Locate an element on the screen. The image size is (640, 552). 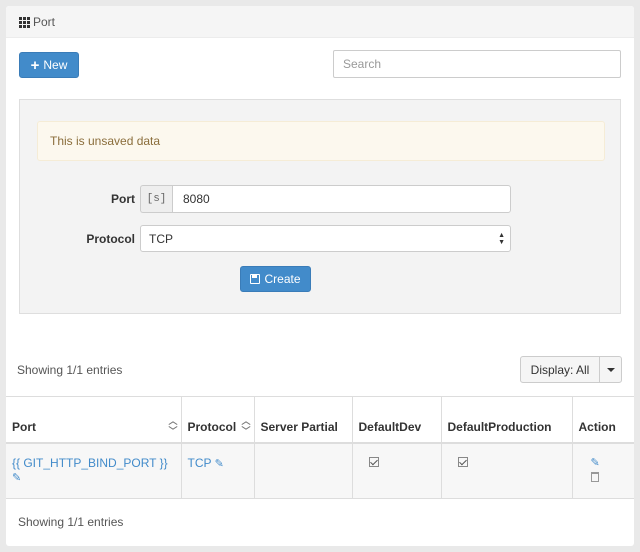
cell-default-dev is located at coordinates (397, 470).